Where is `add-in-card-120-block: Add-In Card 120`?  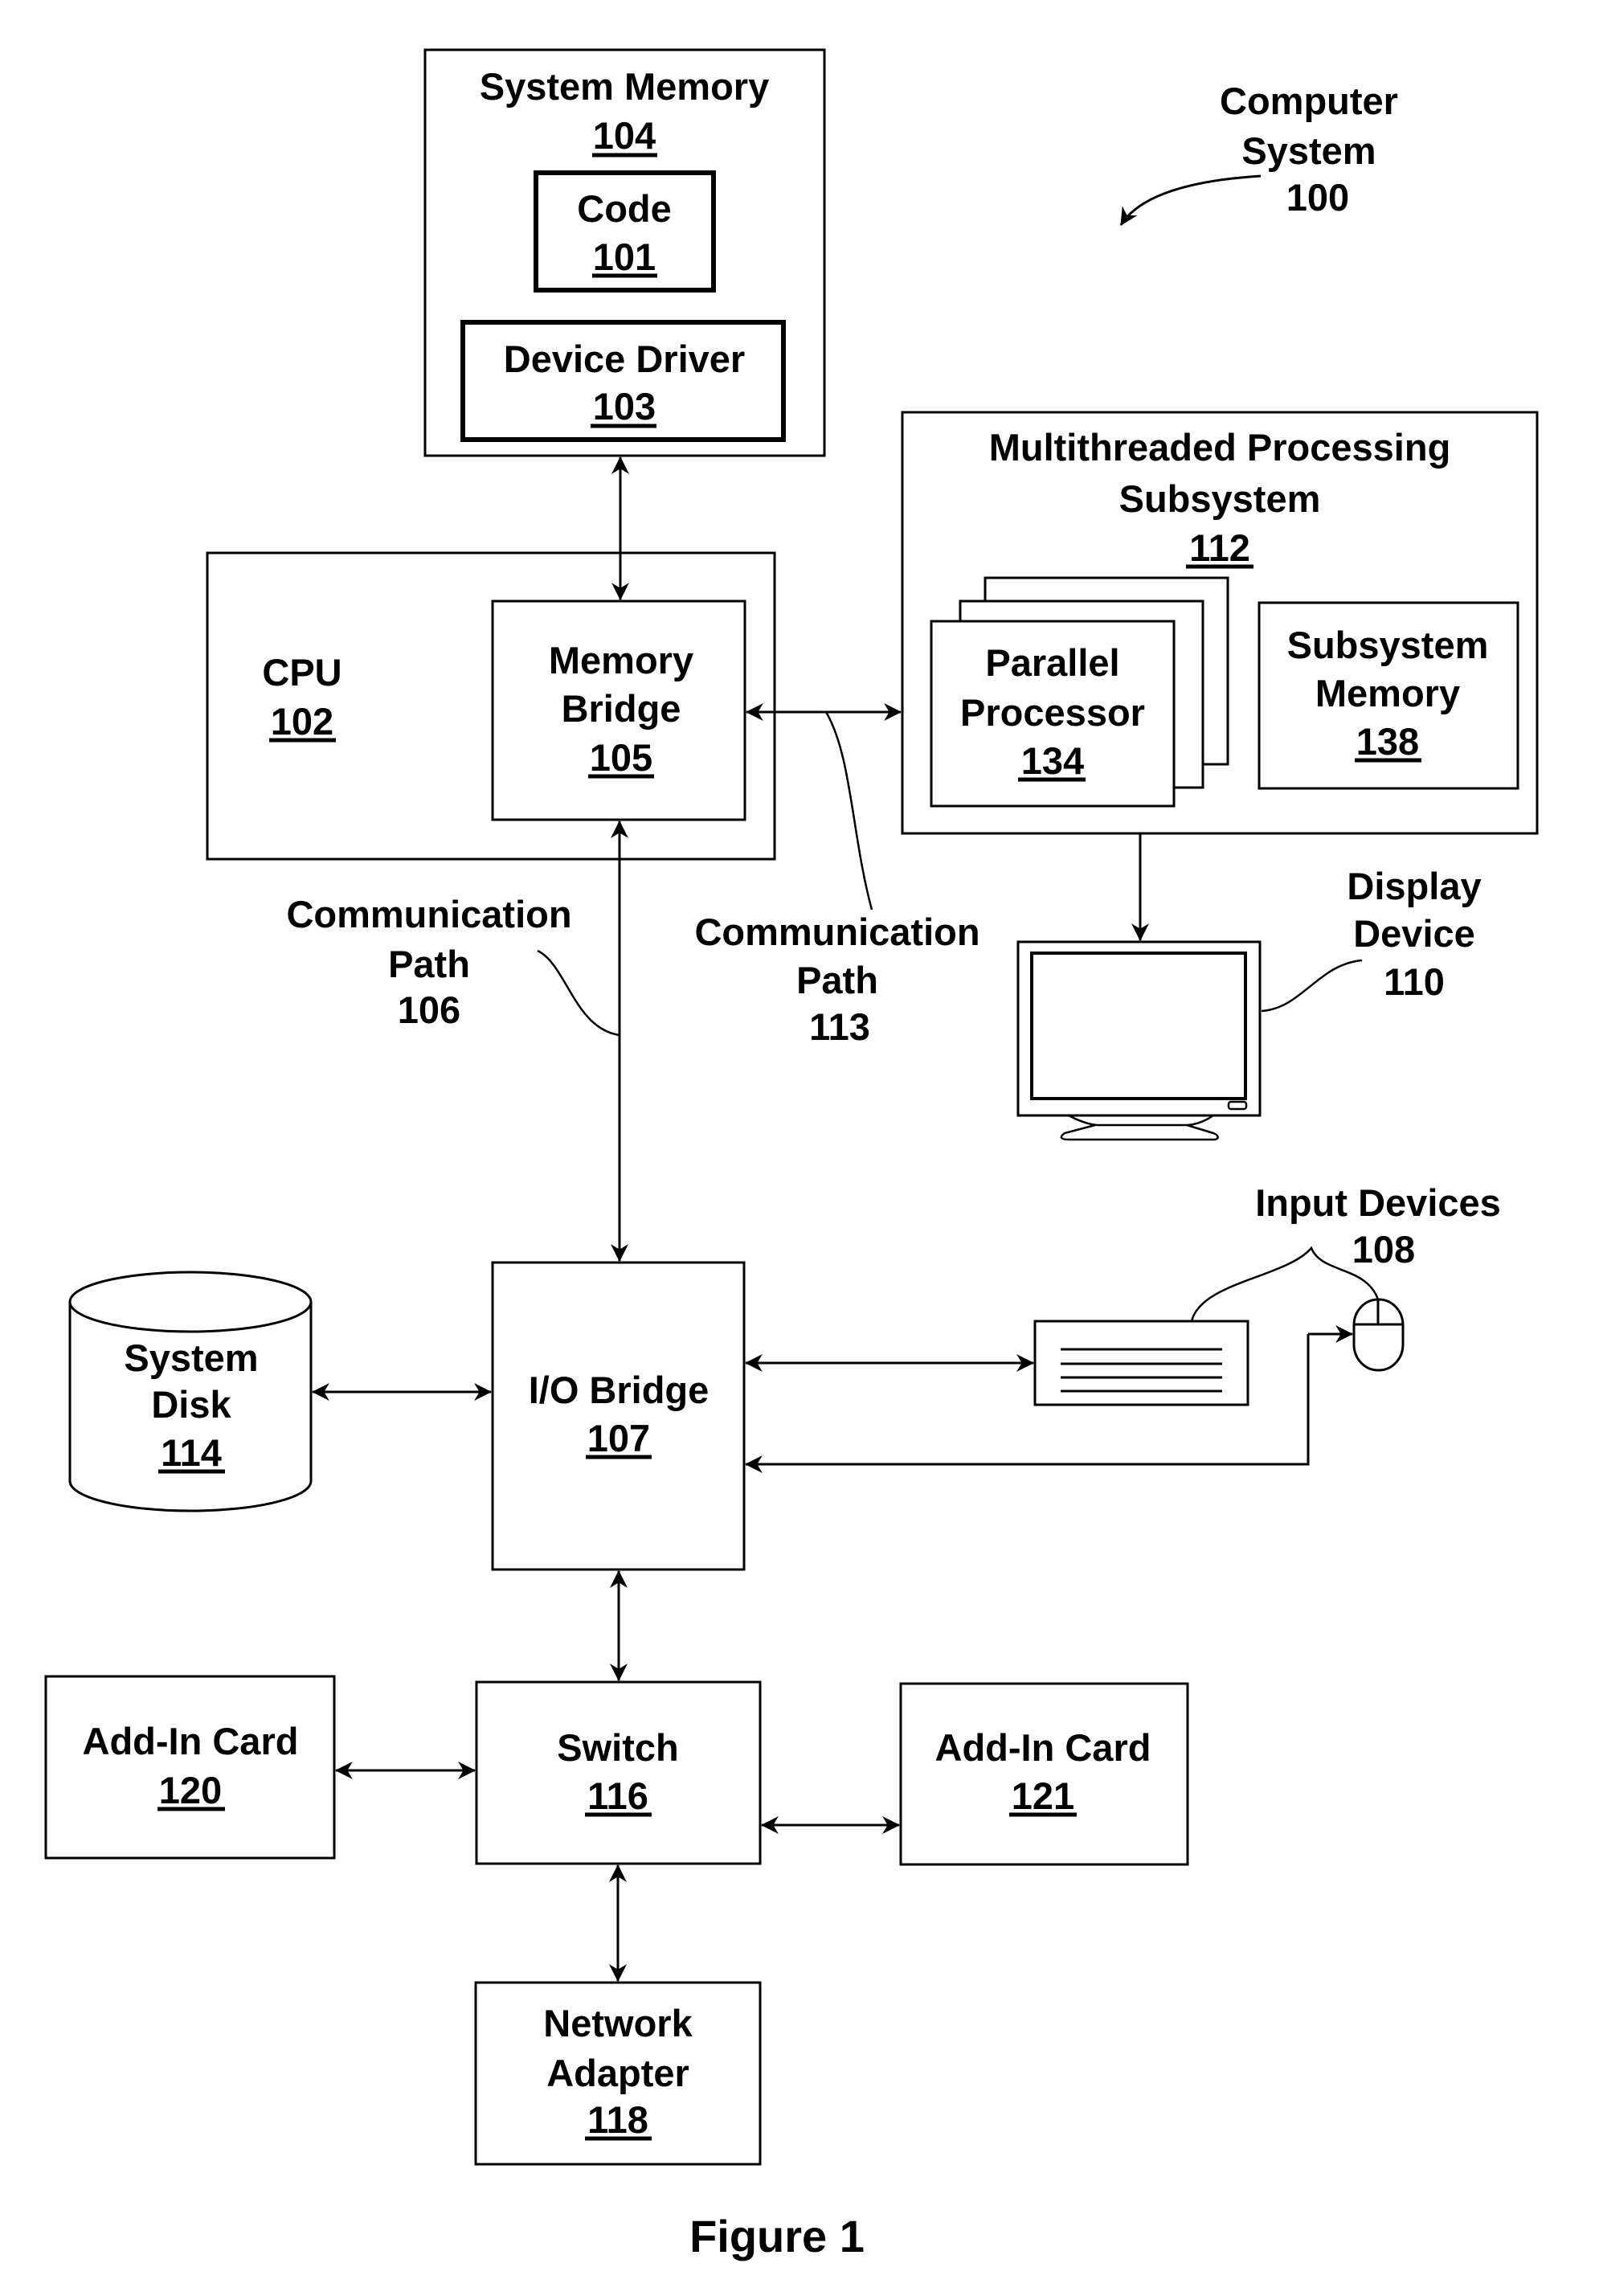
add-in-card-120-block: Add-In Card 120 is located at coordinates (190, 1768).